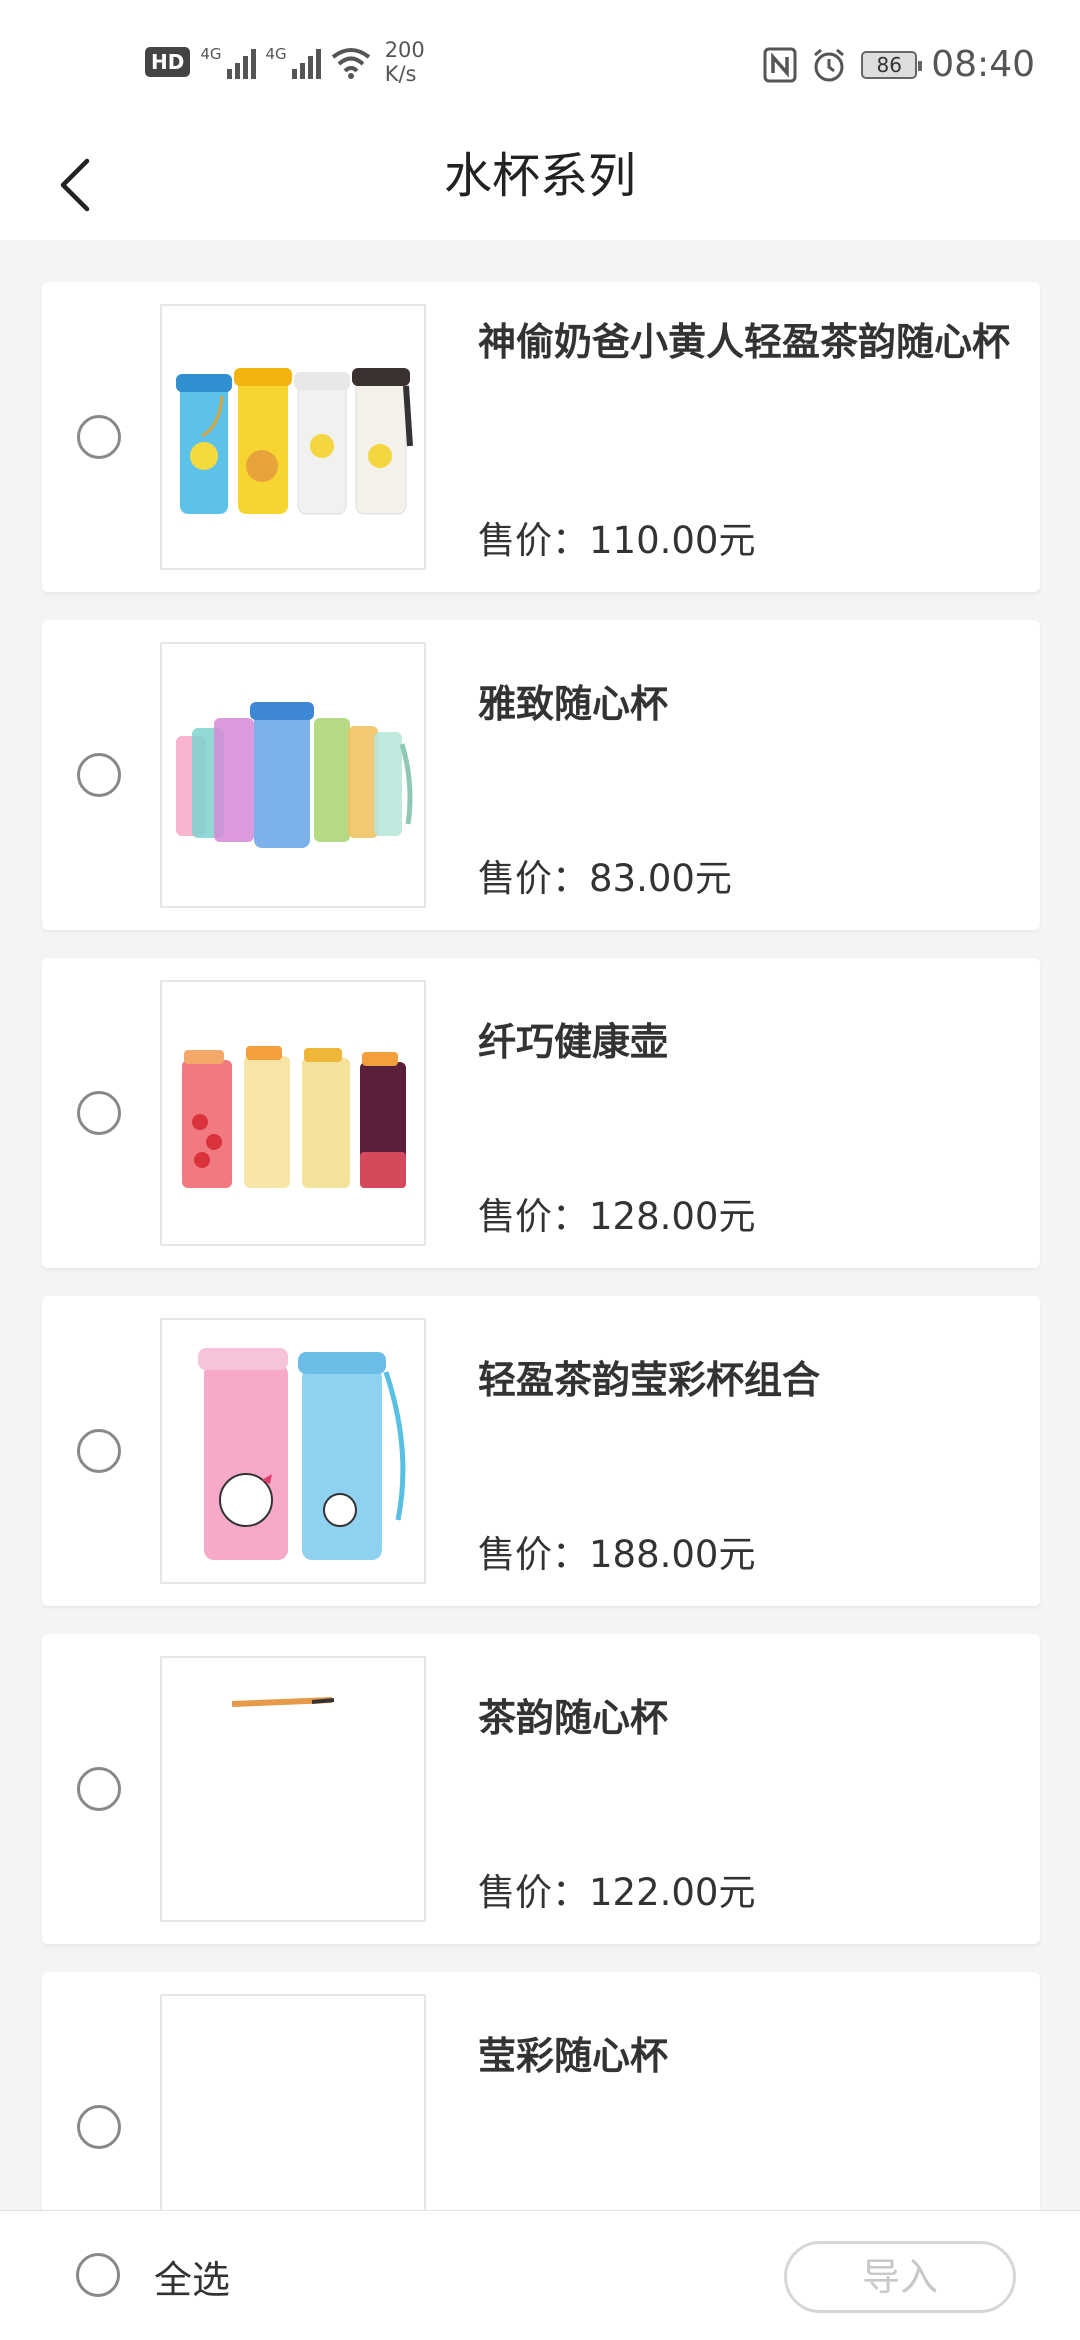  Describe the element at coordinates (605, 2205) in the screenshot. I see `product-price: 售价：93.00元` at that location.